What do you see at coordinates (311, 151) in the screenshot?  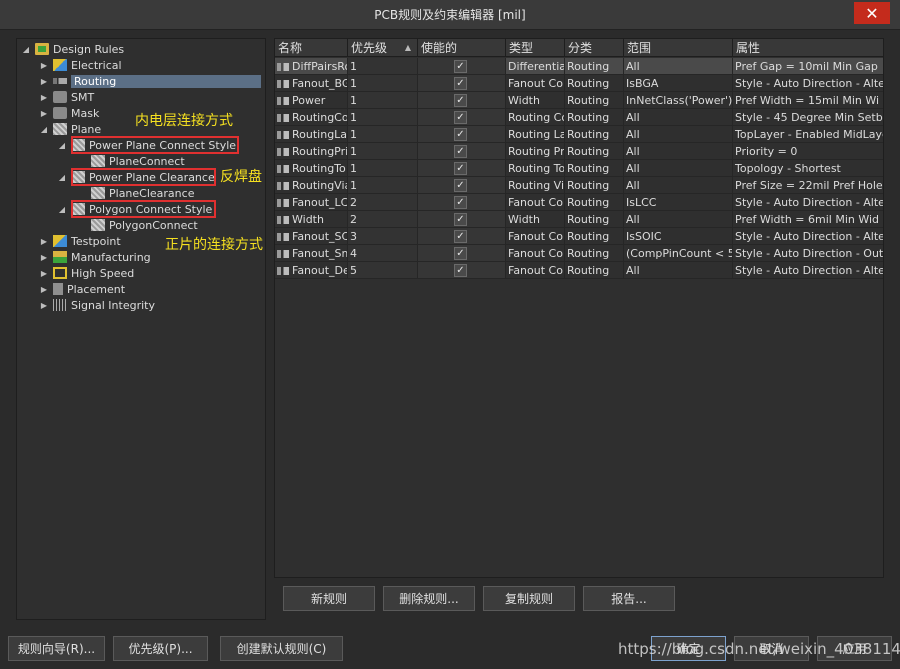 I see `cell-name: RoutingPri` at bounding box center [311, 151].